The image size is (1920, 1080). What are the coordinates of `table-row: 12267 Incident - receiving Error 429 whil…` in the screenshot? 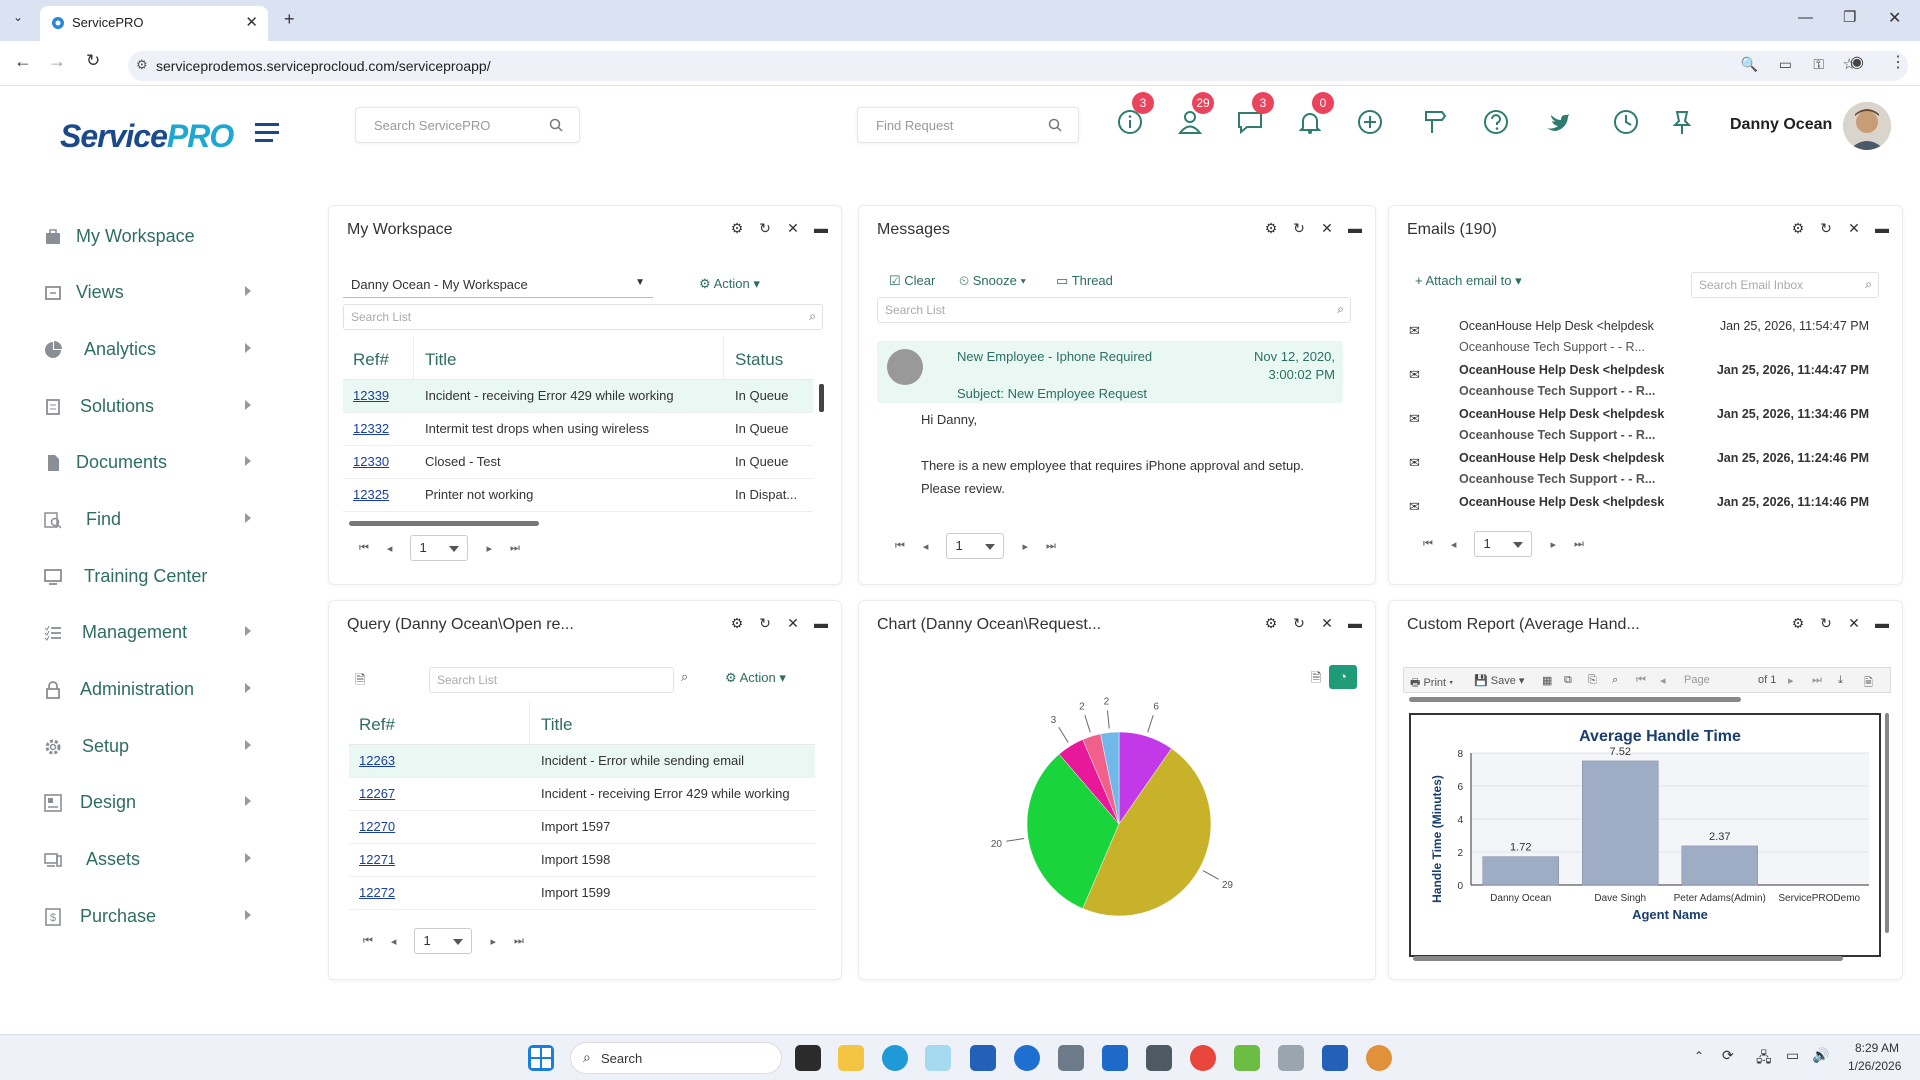 It's located at (582, 794).